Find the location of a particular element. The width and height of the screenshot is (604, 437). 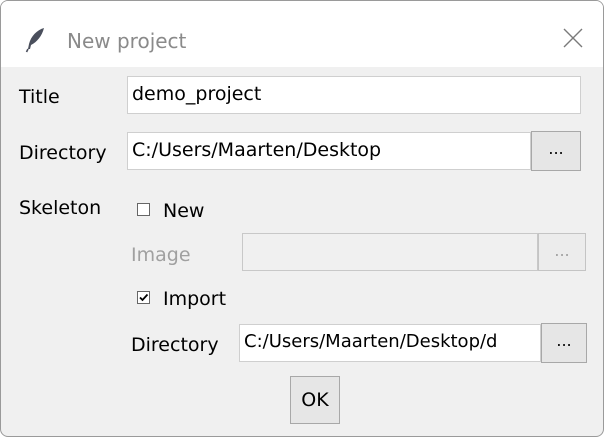

close-icon is located at coordinates (573, 38).